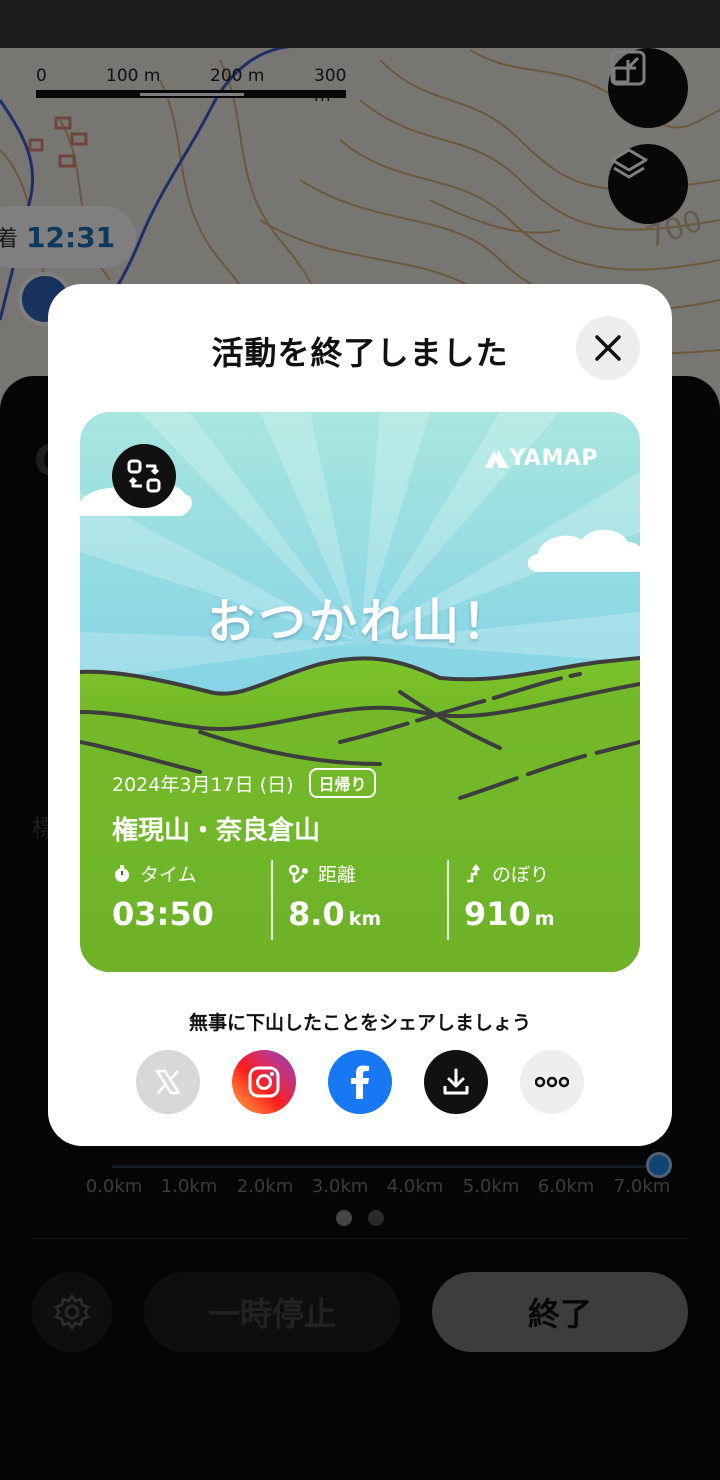 Image resolution: width=720 pixels, height=1480 pixels. I want to click on share-x-button, so click(168, 1082).